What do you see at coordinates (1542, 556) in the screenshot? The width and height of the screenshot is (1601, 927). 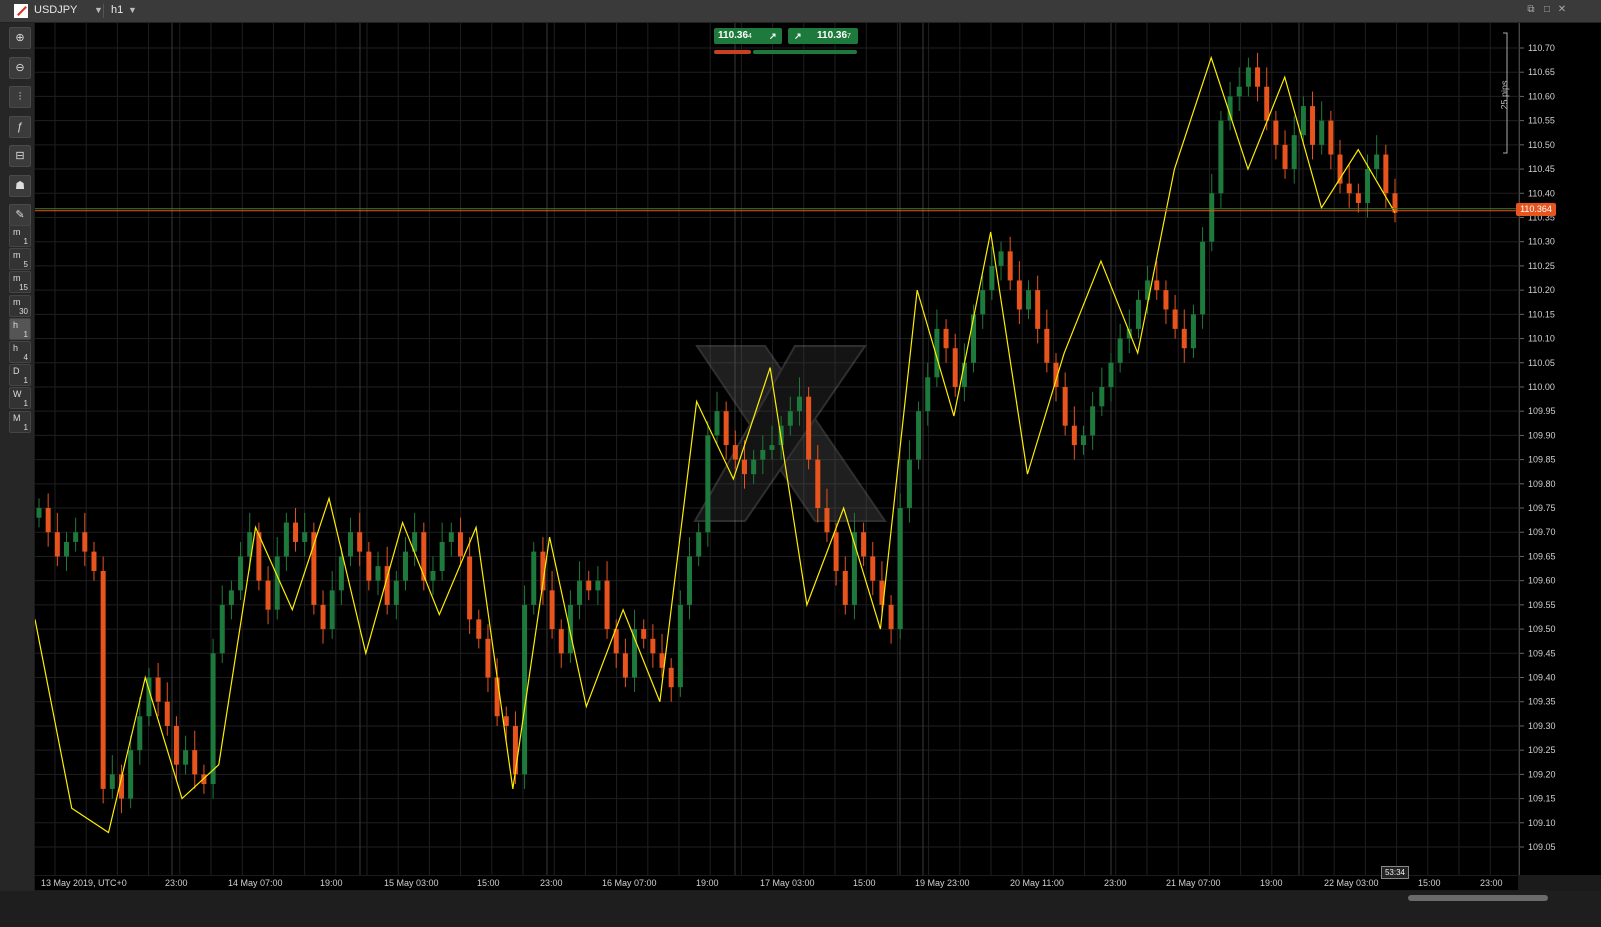 I see `price-tick-label: 109.65` at bounding box center [1542, 556].